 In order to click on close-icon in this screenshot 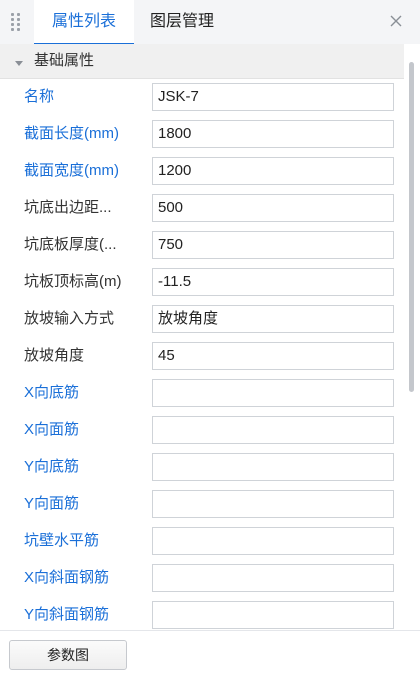, I will do `click(396, 21)`.